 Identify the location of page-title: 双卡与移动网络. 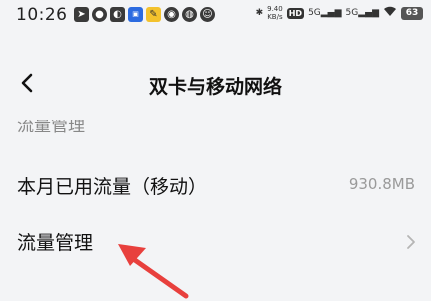
(215, 87).